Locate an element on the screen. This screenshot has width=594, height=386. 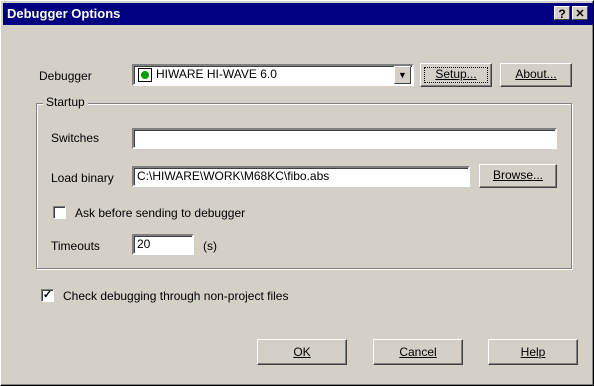
ok-button-label: OK is located at coordinates (302, 352).